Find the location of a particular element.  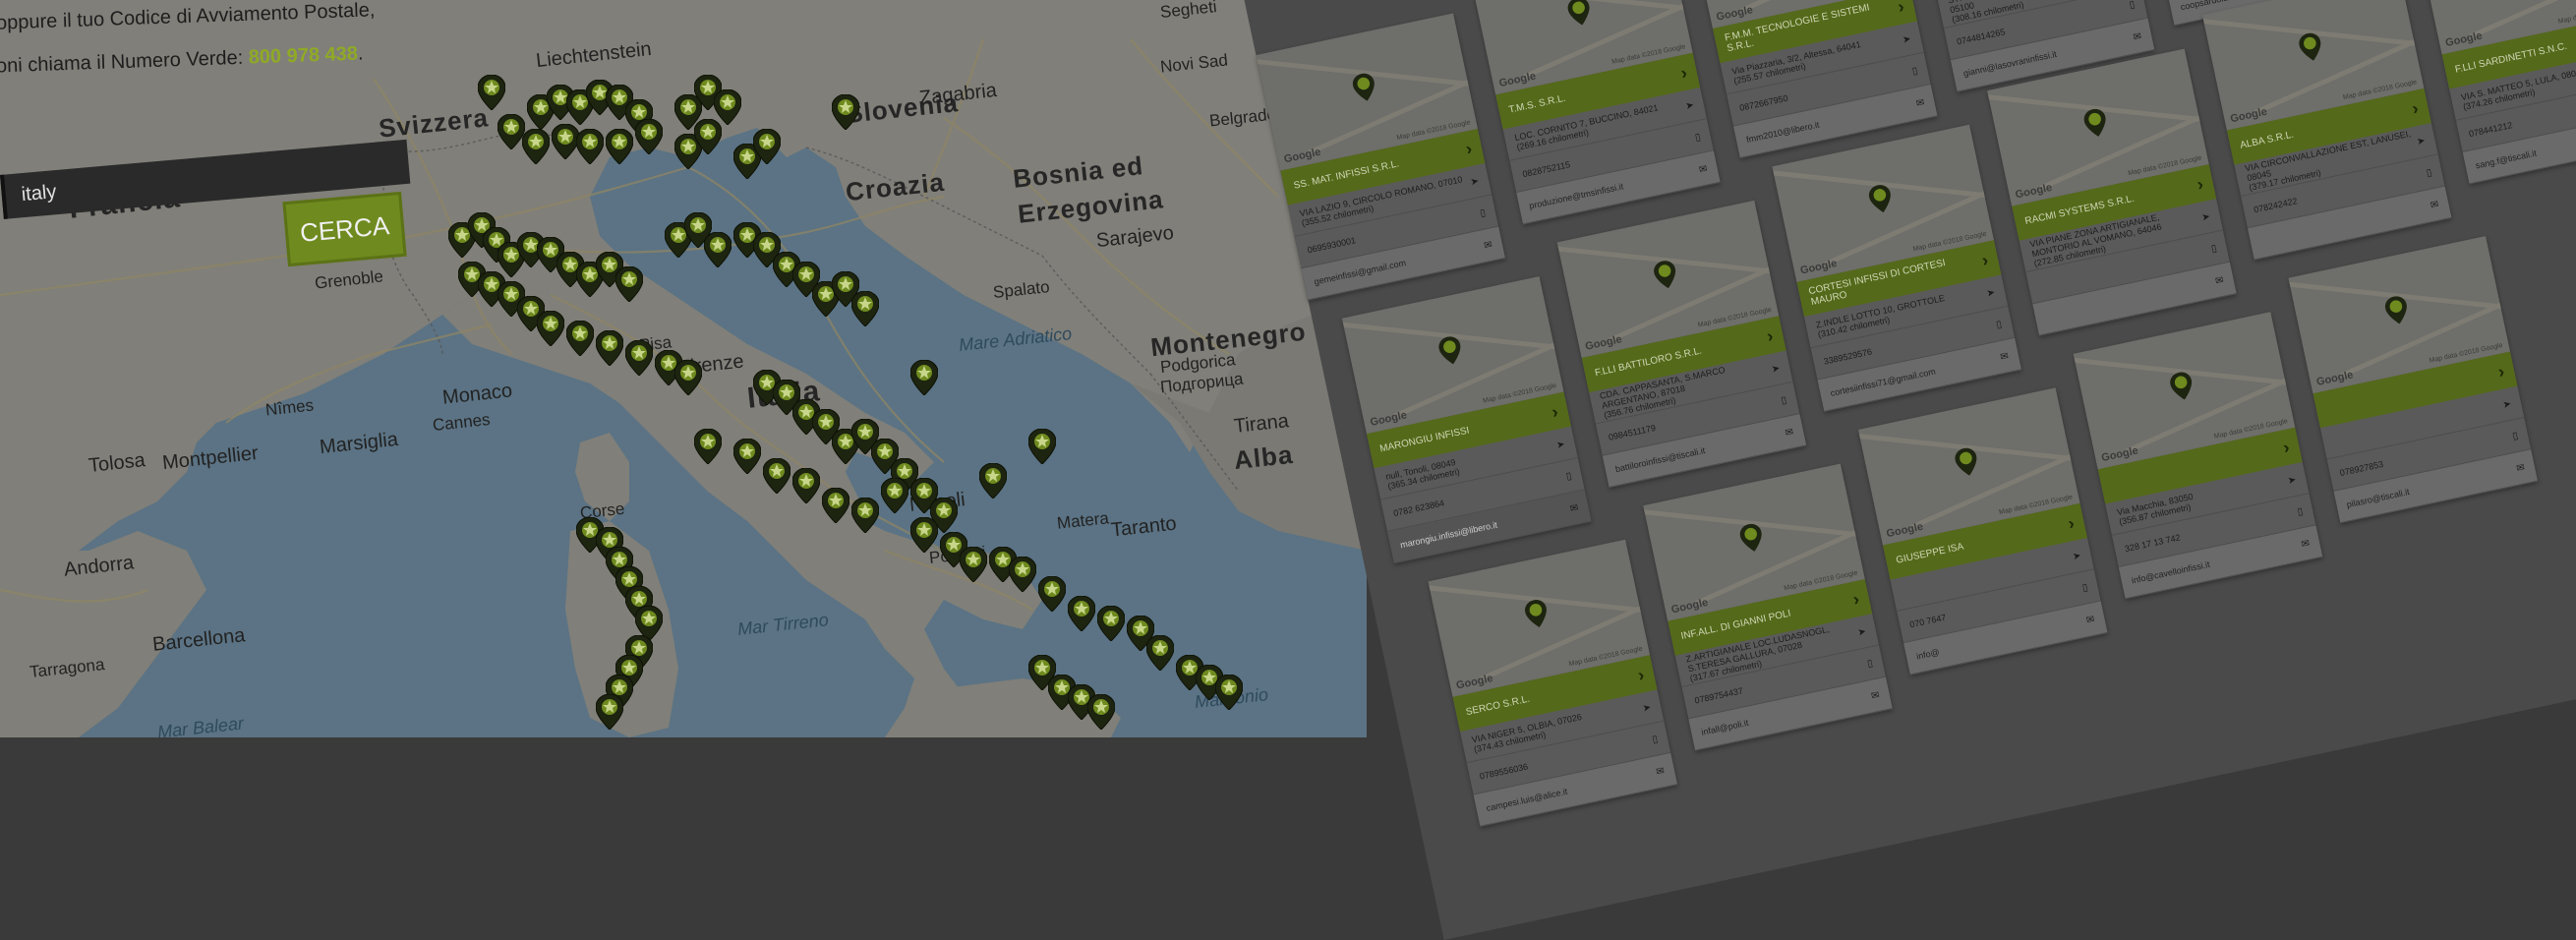

search-input is located at coordinates (119, 186).